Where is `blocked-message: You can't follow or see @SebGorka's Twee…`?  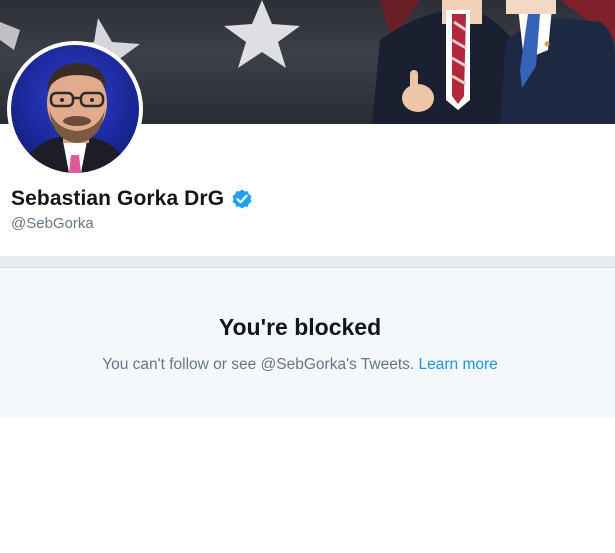 blocked-message: You can't follow or see @SebGorka's Twee… is located at coordinates (300, 365).